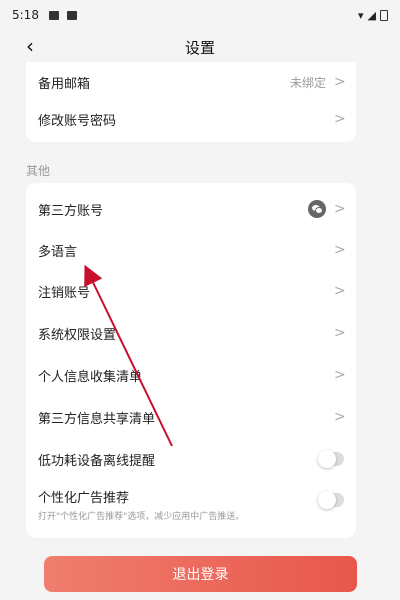 The height and width of the screenshot is (600, 400). Describe the element at coordinates (191, 119) in the screenshot. I see `row-change-password: 修改账号密码 >` at that location.